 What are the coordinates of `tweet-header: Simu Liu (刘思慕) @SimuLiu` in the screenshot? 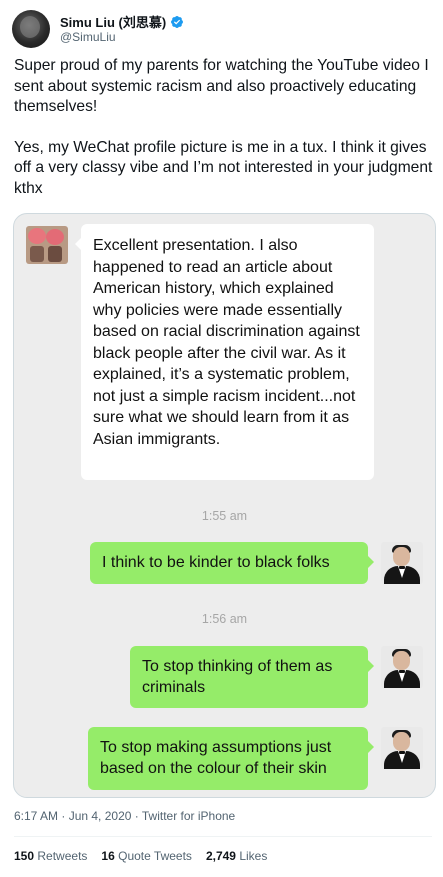 It's located at (222, 29).